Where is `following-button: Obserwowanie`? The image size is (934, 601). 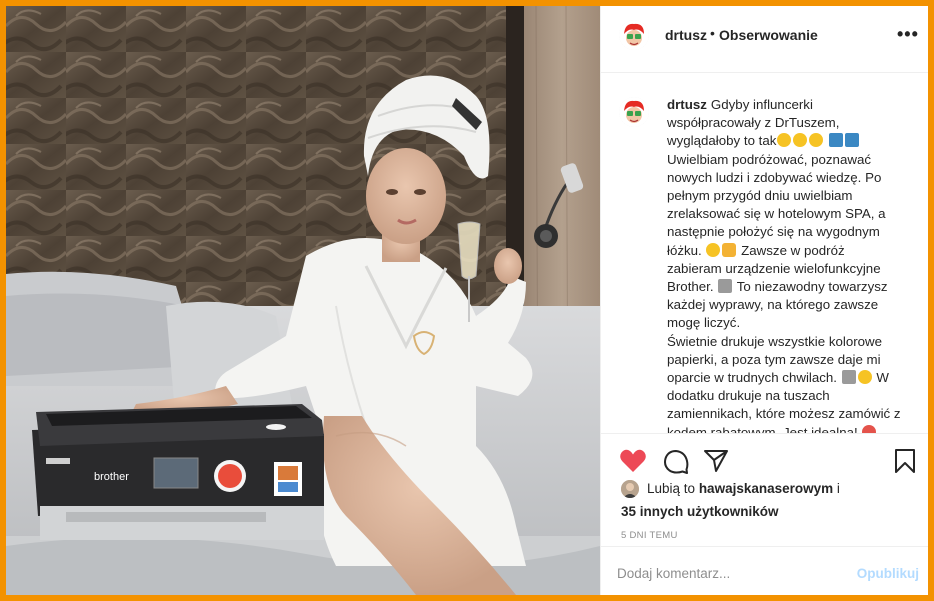 following-button: Obserwowanie is located at coordinates (768, 35).